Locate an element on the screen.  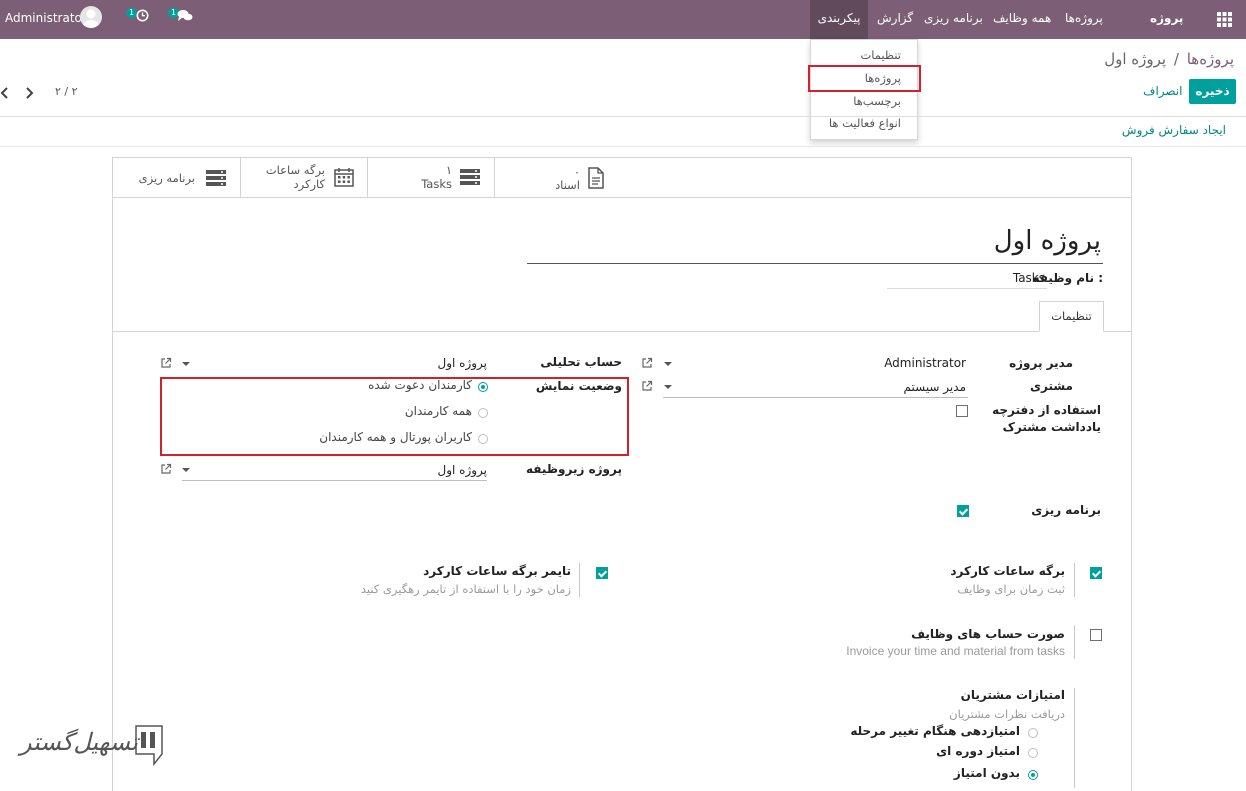
rating-radio-periodic is located at coordinates (1033, 753).